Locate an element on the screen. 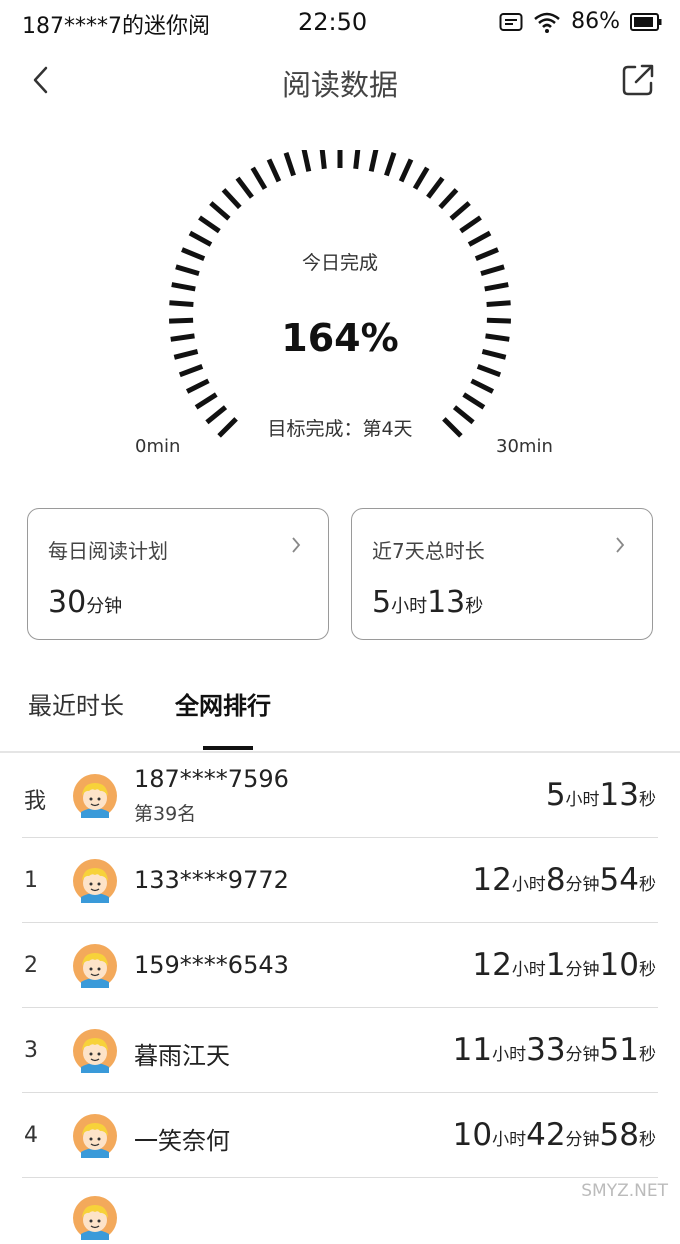 The height and width of the screenshot is (1244, 680). ranking-row: 3 暮雨江天 11小时33分钟51秒 is located at coordinates (340, 1050).